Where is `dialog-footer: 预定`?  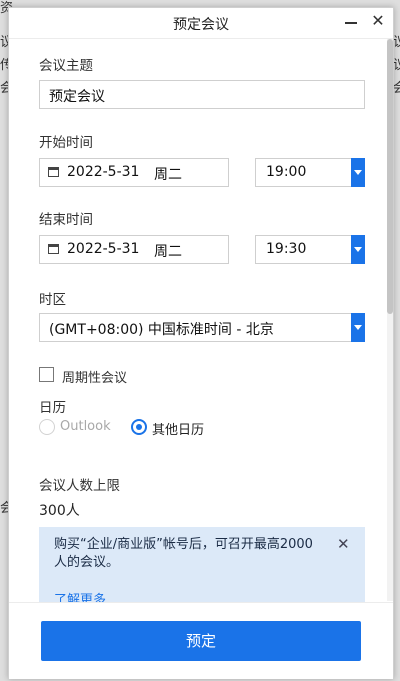
dialog-footer: 预定 is located at coordinates (201, 640).